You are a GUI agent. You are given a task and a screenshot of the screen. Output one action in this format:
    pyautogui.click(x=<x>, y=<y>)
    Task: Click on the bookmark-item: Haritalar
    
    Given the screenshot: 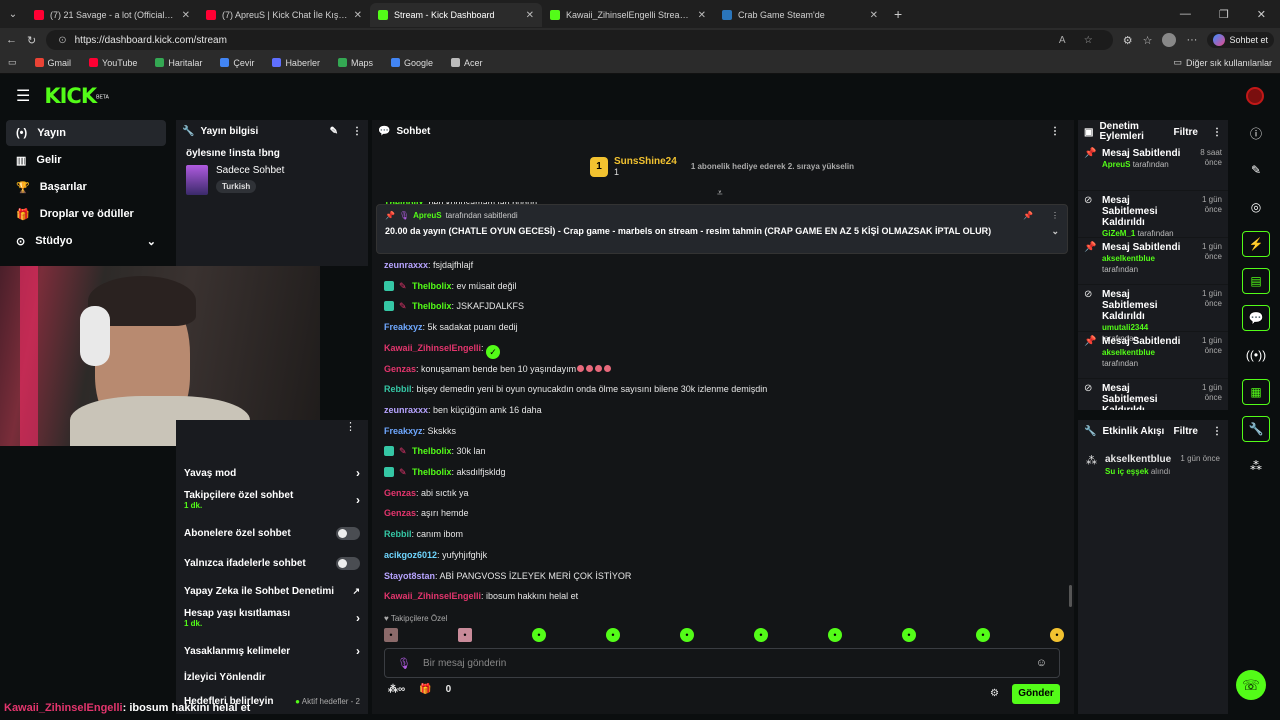 What is the action you would take?
    pyautogui.click(x=178, y=63)
    